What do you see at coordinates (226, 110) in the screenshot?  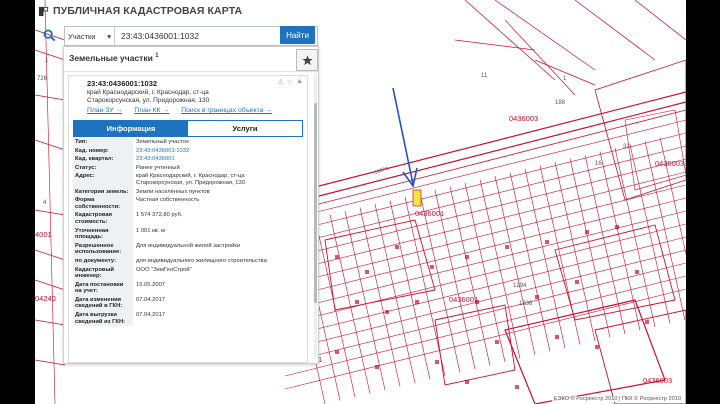 I see `link-search-in-bounds: Поиск в границах объекта →` at bounding box center [226, 110].